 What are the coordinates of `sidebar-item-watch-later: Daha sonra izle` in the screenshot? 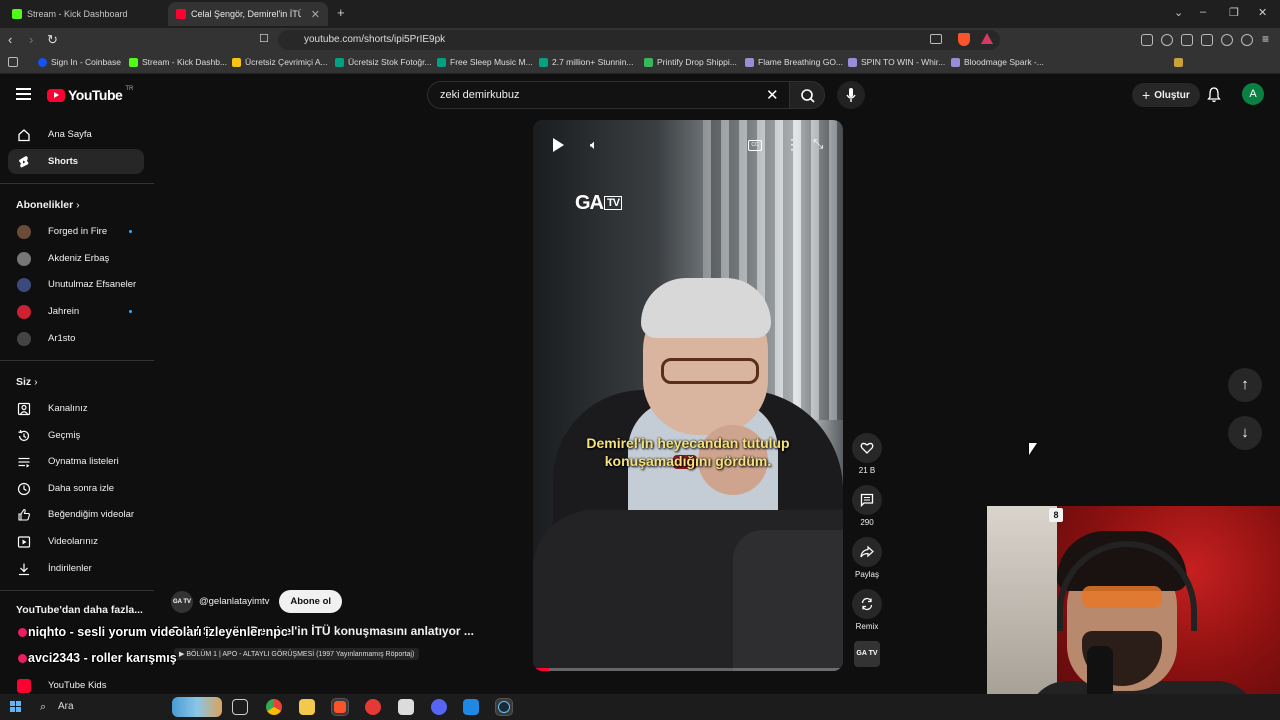 It's located at (76, 488).